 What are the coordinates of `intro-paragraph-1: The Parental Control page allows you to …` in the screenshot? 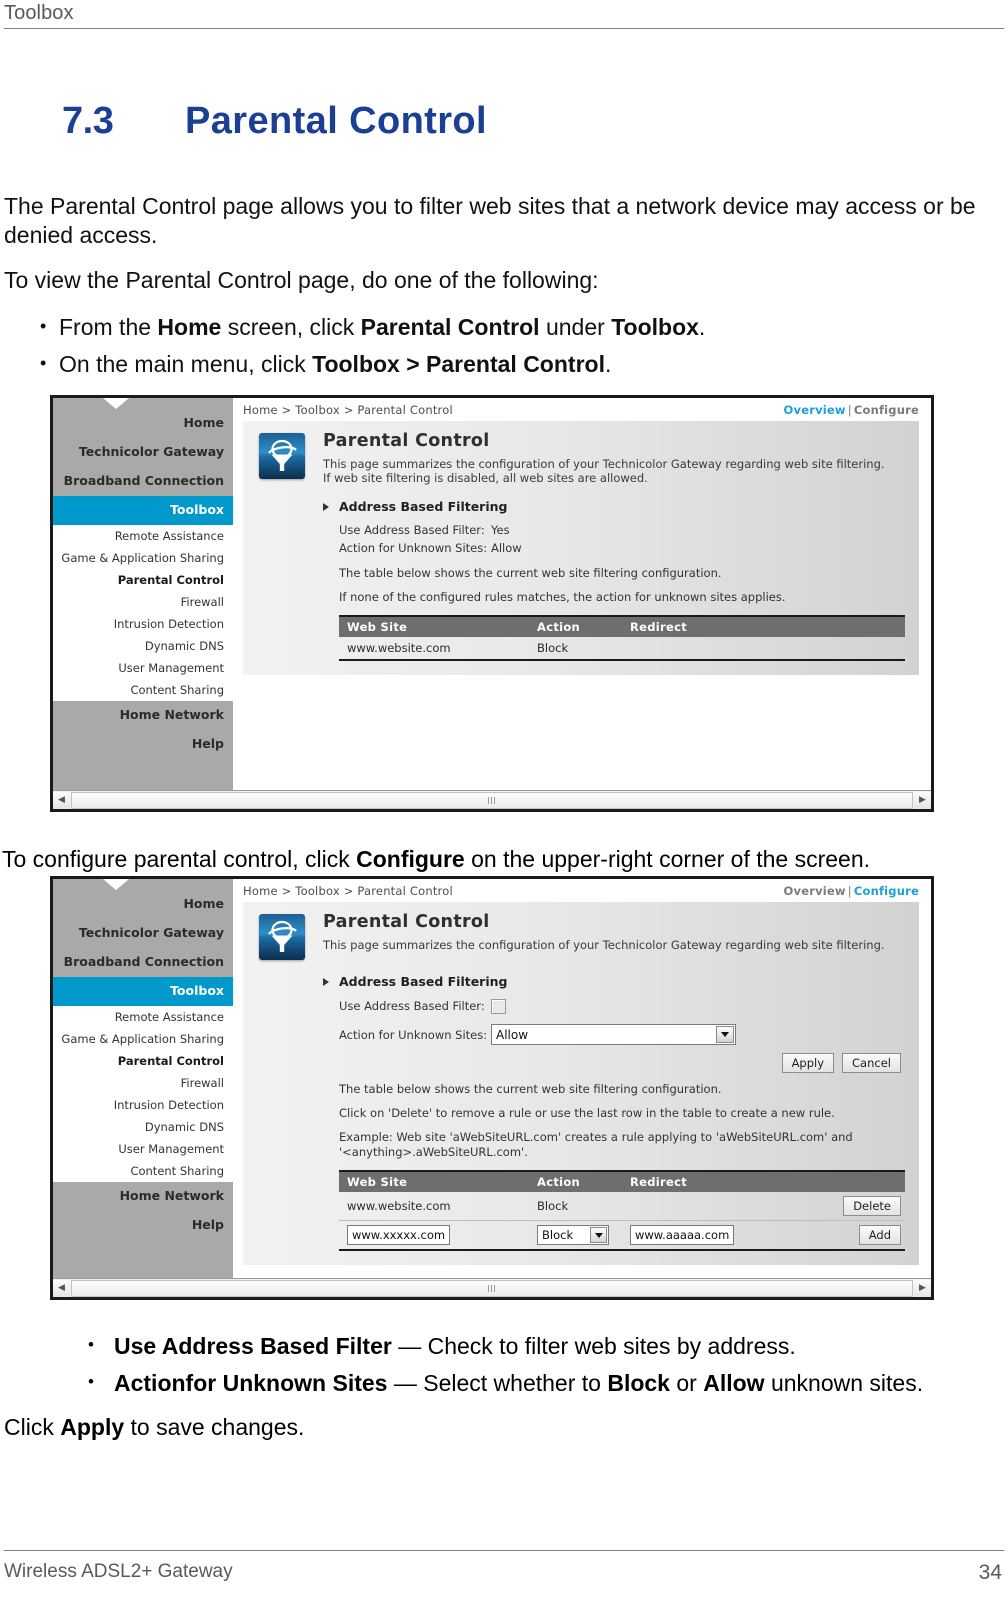 It's located at (490, 220).